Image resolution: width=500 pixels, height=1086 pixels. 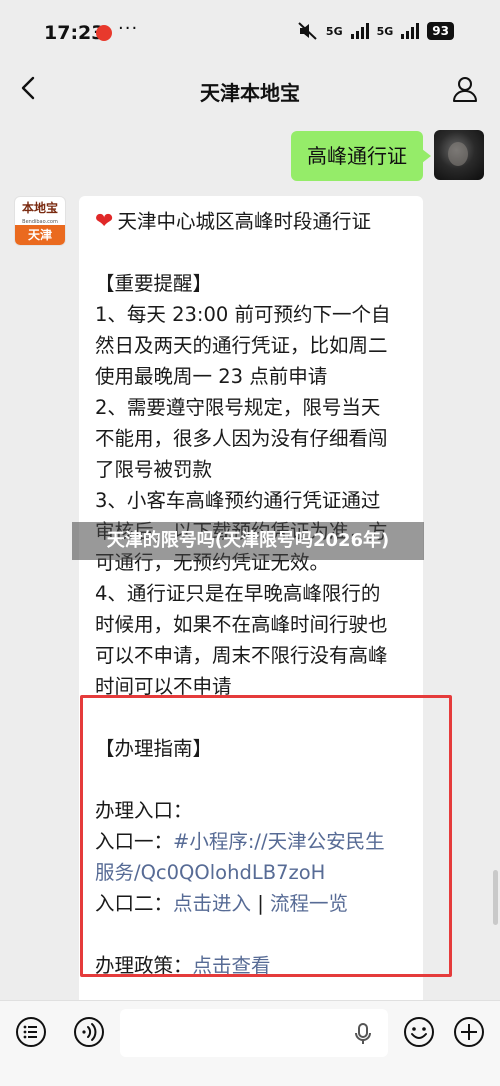 What do you see at coordinates (307, 31) in the screenshot?
I see `mute-icon` at bounding box center [307, 31].